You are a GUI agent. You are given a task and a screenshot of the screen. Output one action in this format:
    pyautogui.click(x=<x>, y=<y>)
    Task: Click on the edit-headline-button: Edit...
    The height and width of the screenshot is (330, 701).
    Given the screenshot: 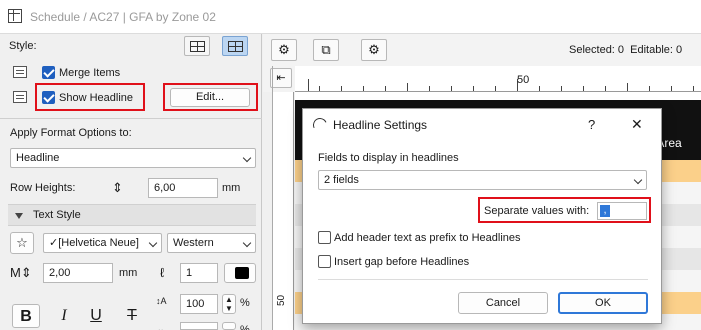 What is the action you would take?
    pyautogui.click(x=210, y=97)
    